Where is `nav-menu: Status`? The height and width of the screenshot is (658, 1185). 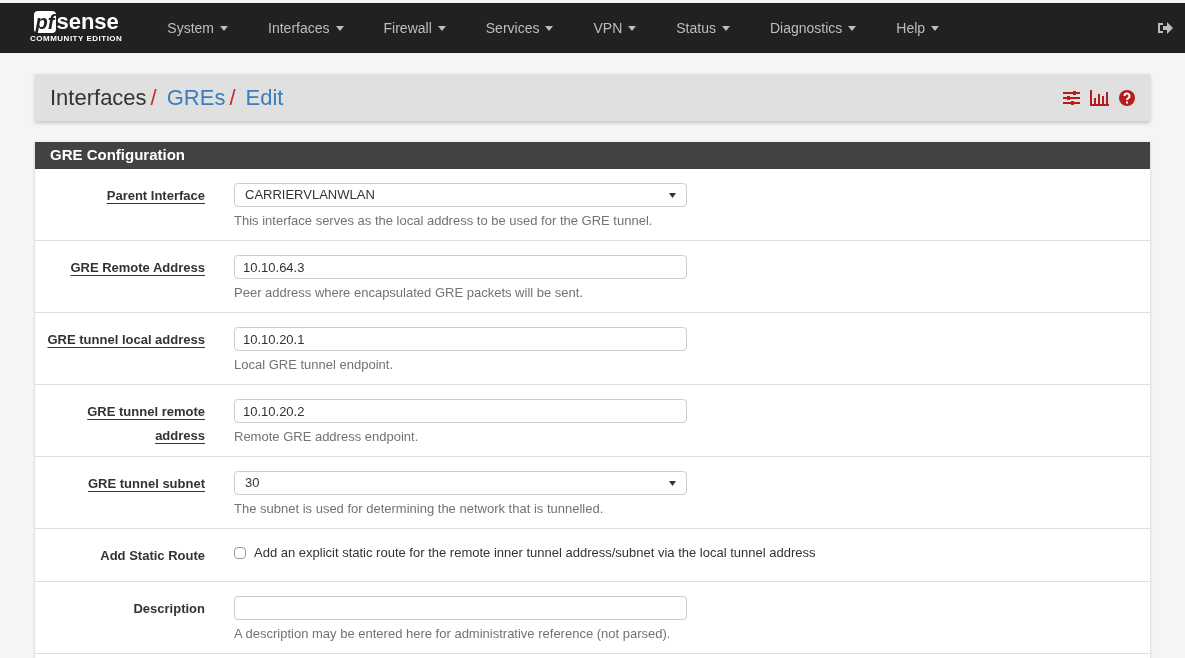 nav-menu: Status is located at coordinates (703, 28).